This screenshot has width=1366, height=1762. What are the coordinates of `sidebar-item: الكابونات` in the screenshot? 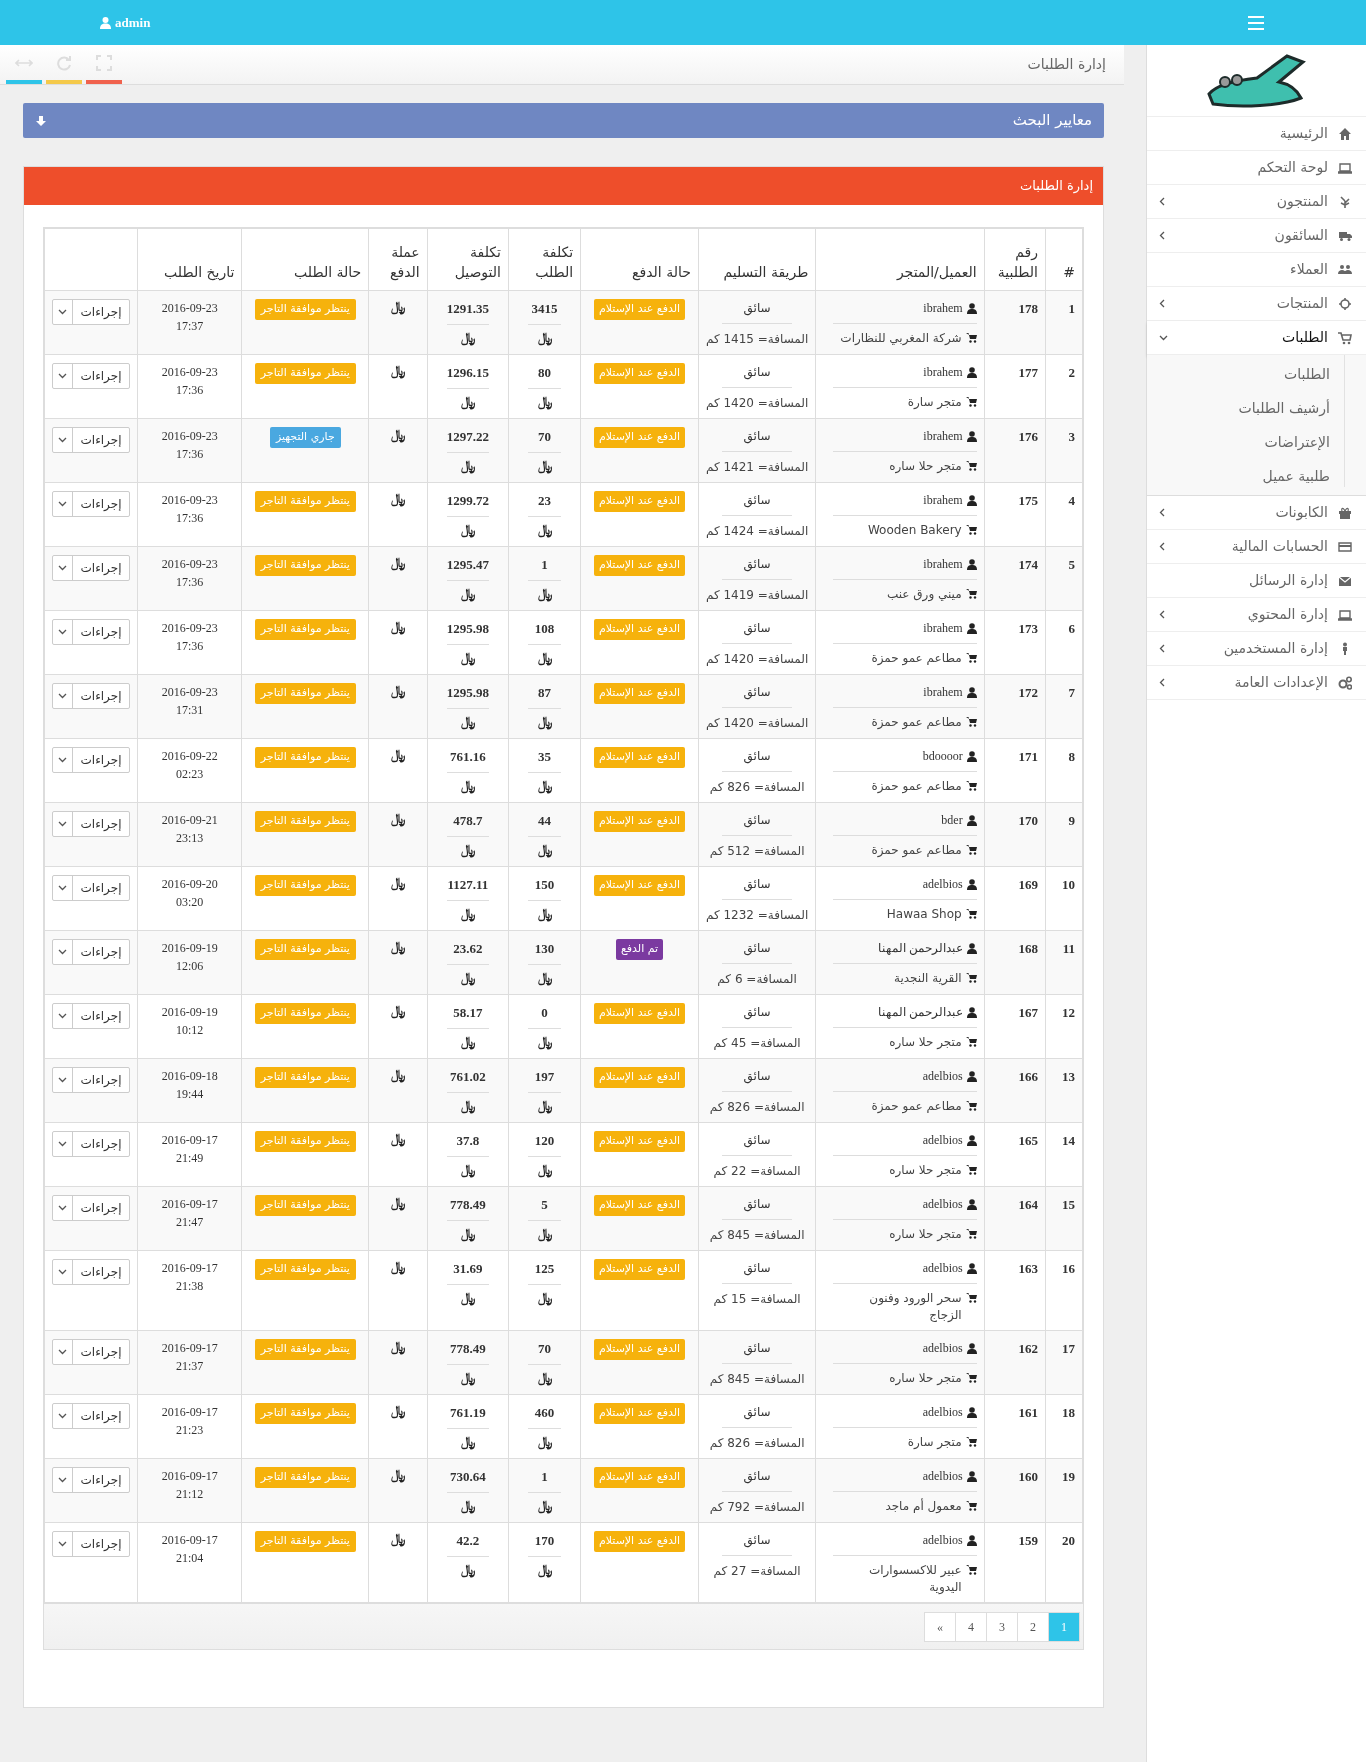 It's located at (1256, 513).